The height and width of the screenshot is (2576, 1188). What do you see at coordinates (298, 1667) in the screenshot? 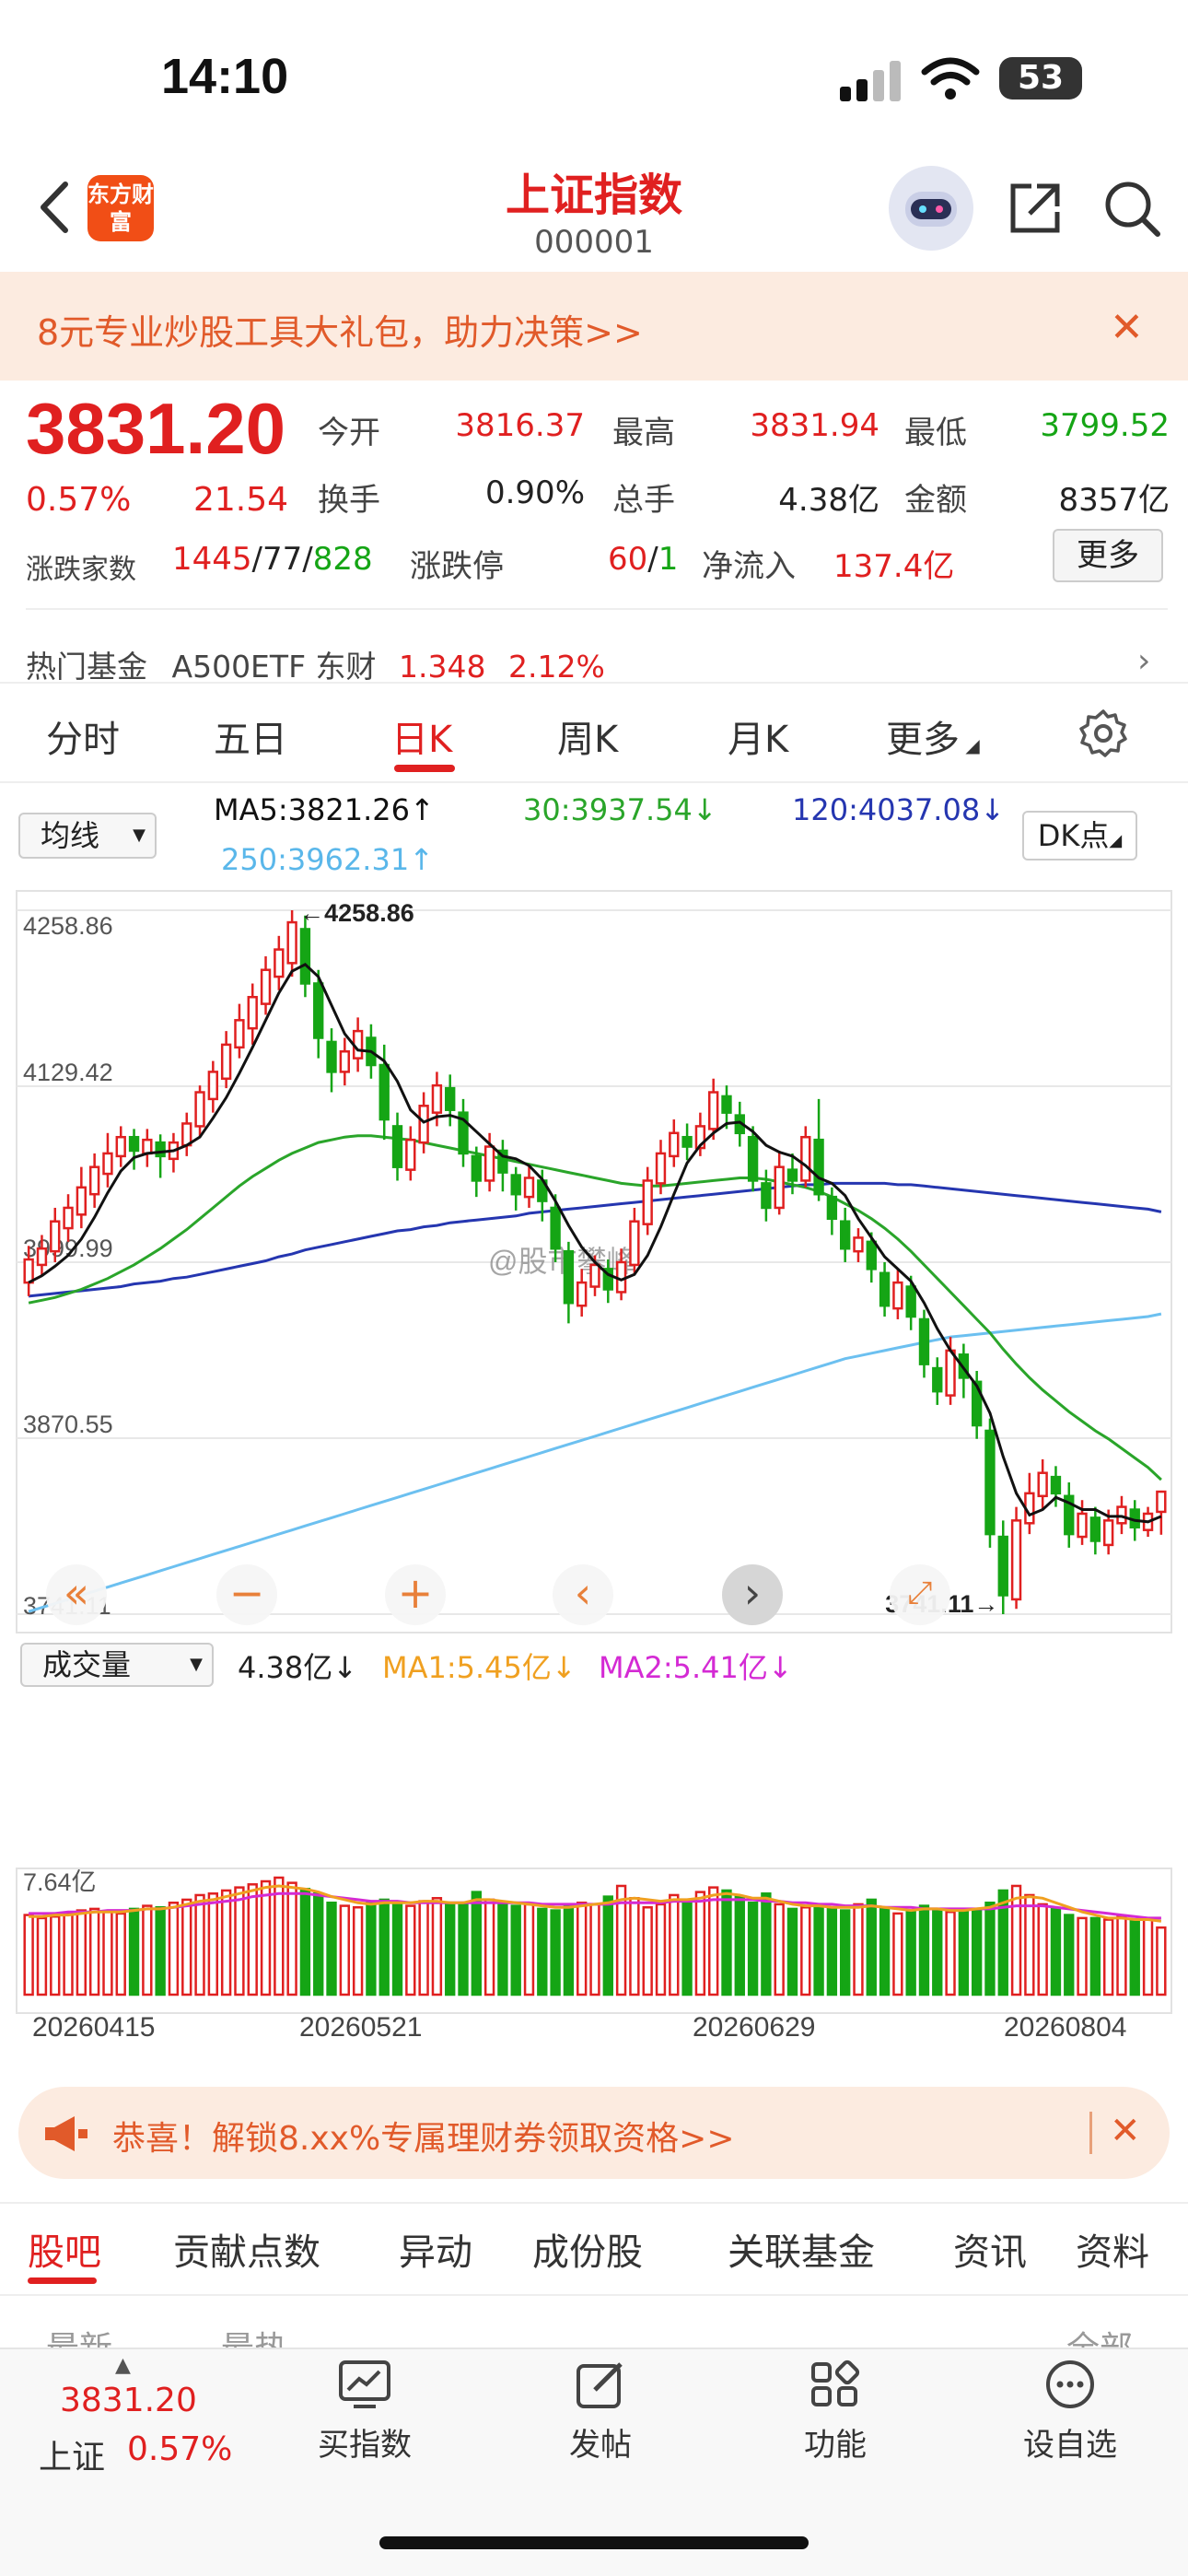
I see `volume-current: 4.38亿↓` at bounding box center [298, 1667].